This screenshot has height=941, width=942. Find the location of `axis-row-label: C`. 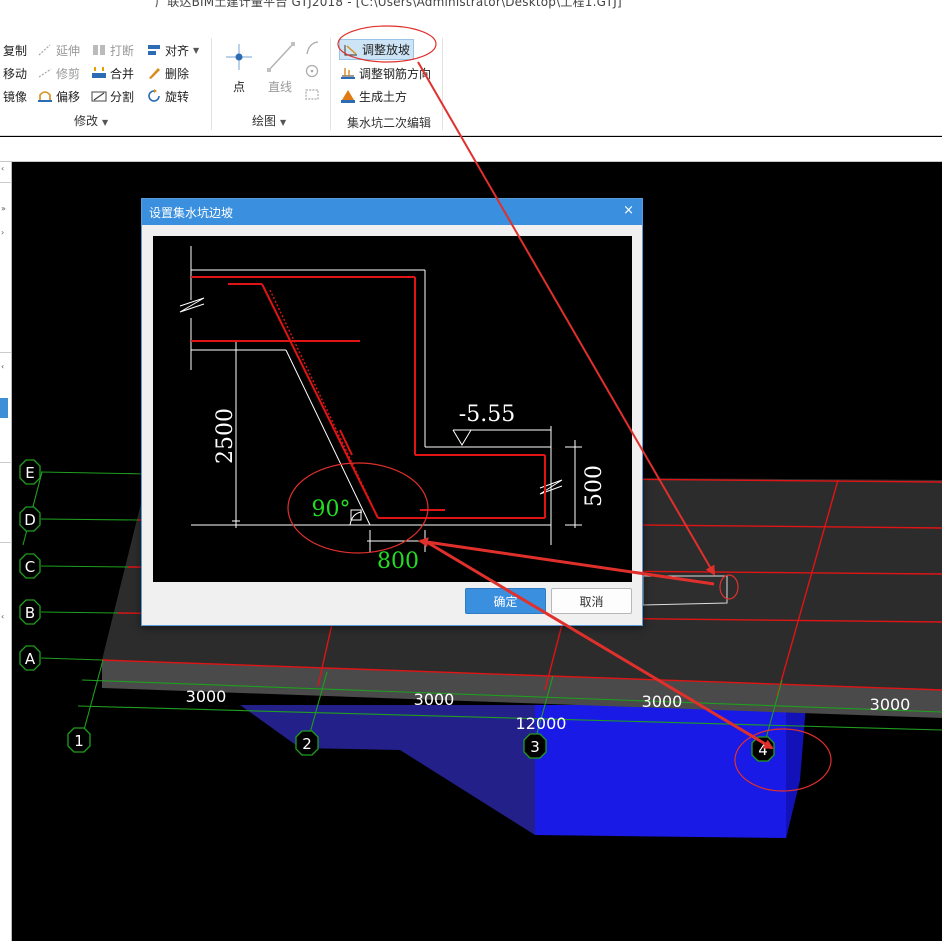

axis-row-label: C is located at coordinates (30, 567).